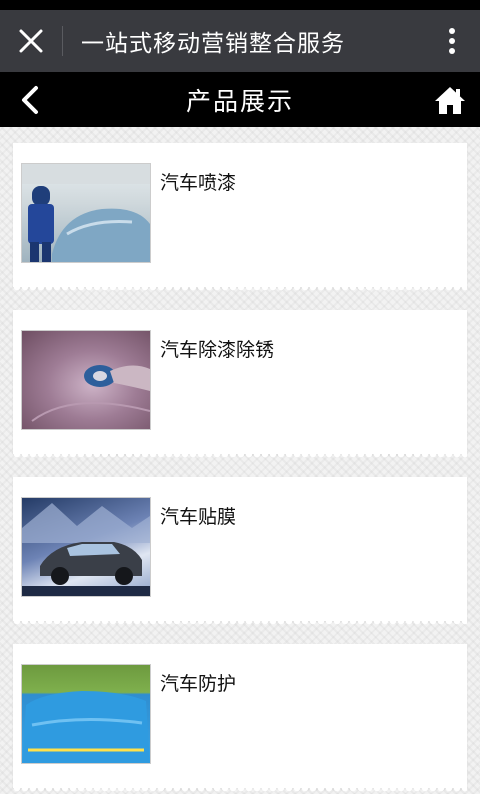 The height and width of the screenshot is (794, 480). Describe the element at coordinates (198, 183) in the screenshot. I see `product-title: 汽车喷漆` at that location.